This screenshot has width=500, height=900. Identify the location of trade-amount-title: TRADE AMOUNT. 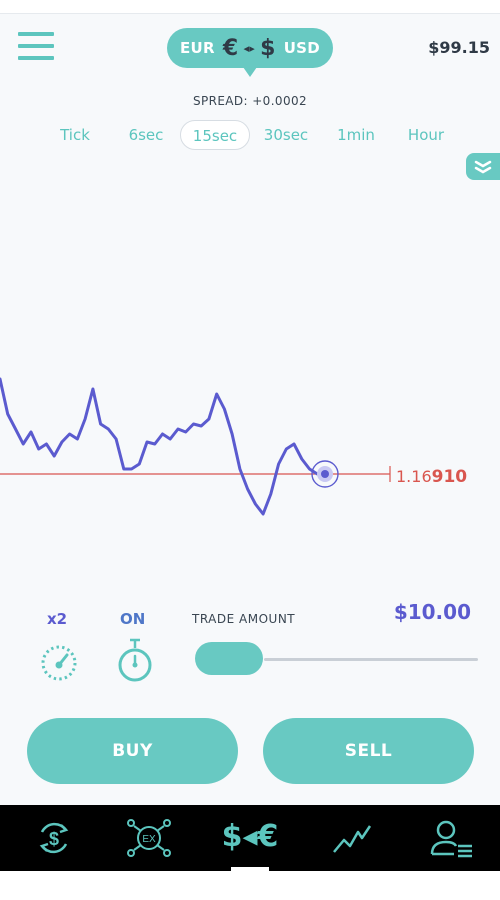
(244, 619).